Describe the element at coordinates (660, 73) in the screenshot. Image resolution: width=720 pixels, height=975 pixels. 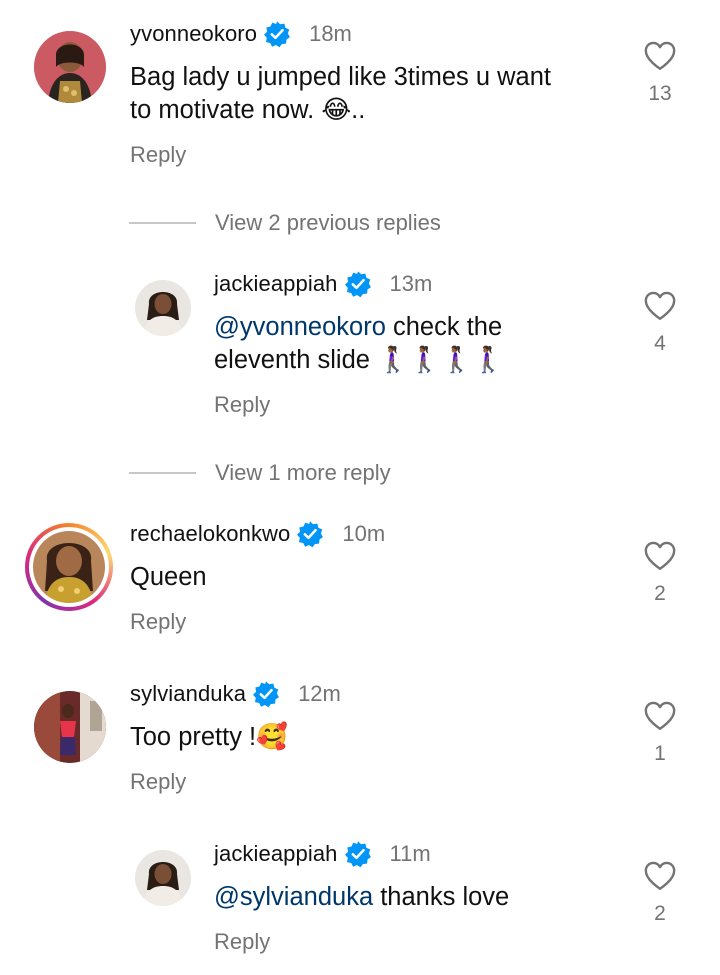
I see `like-control: 13` at that location.